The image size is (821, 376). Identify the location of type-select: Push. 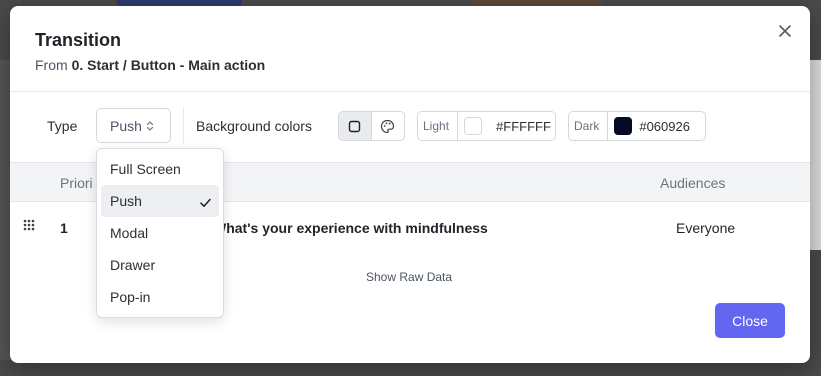
(133, 125).